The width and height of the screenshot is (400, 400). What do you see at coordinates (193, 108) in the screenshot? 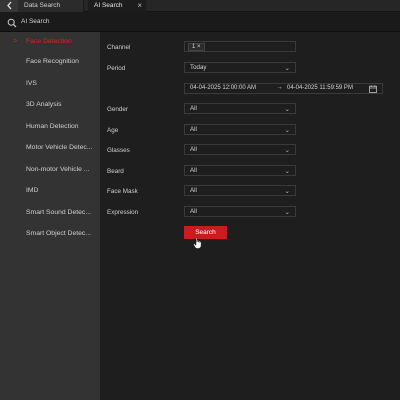
I see `gender-value: All` at bounding box center [193, 108].